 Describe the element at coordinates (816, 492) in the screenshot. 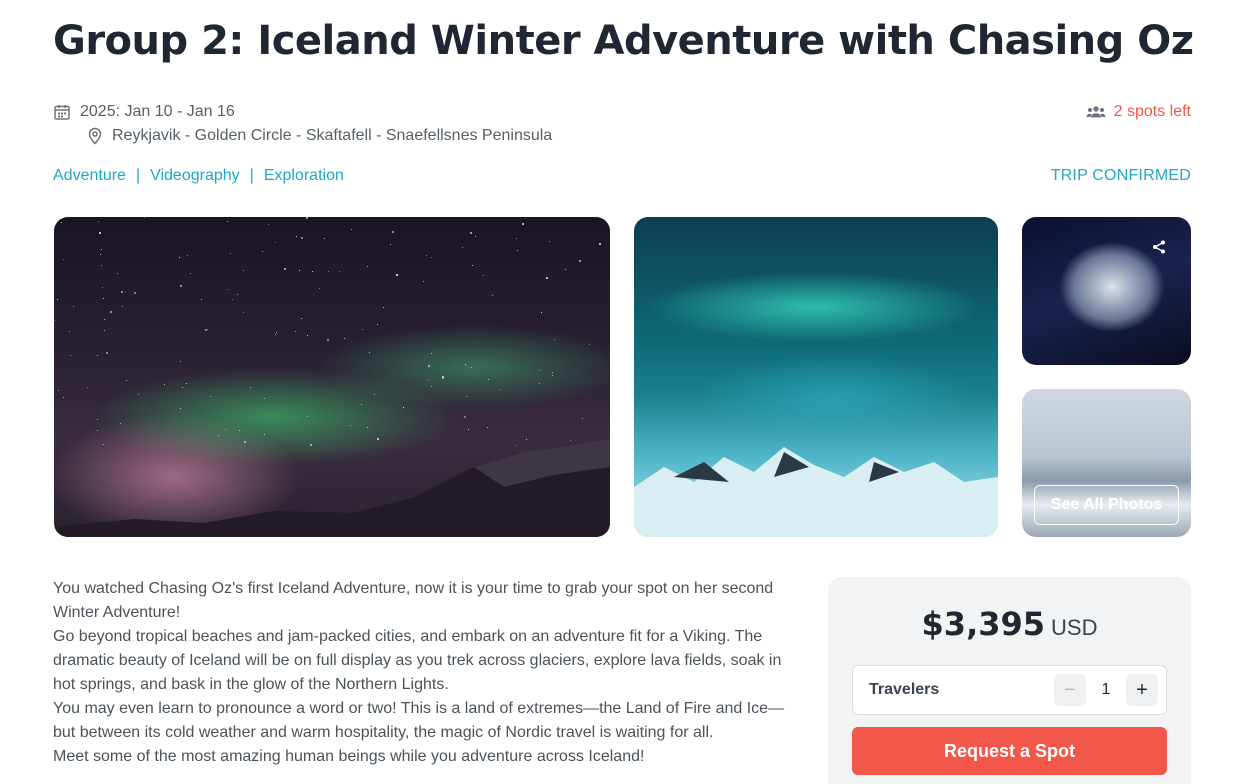

I see `ice-chunks` at that location.